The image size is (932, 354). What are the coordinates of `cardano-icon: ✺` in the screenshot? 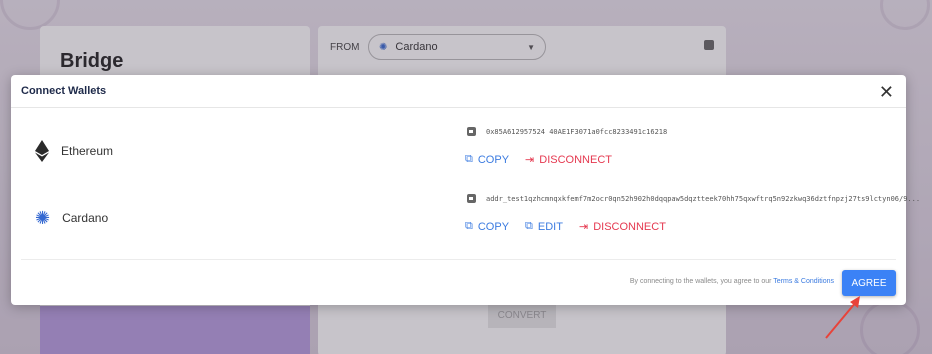 It's located at (43, 218).